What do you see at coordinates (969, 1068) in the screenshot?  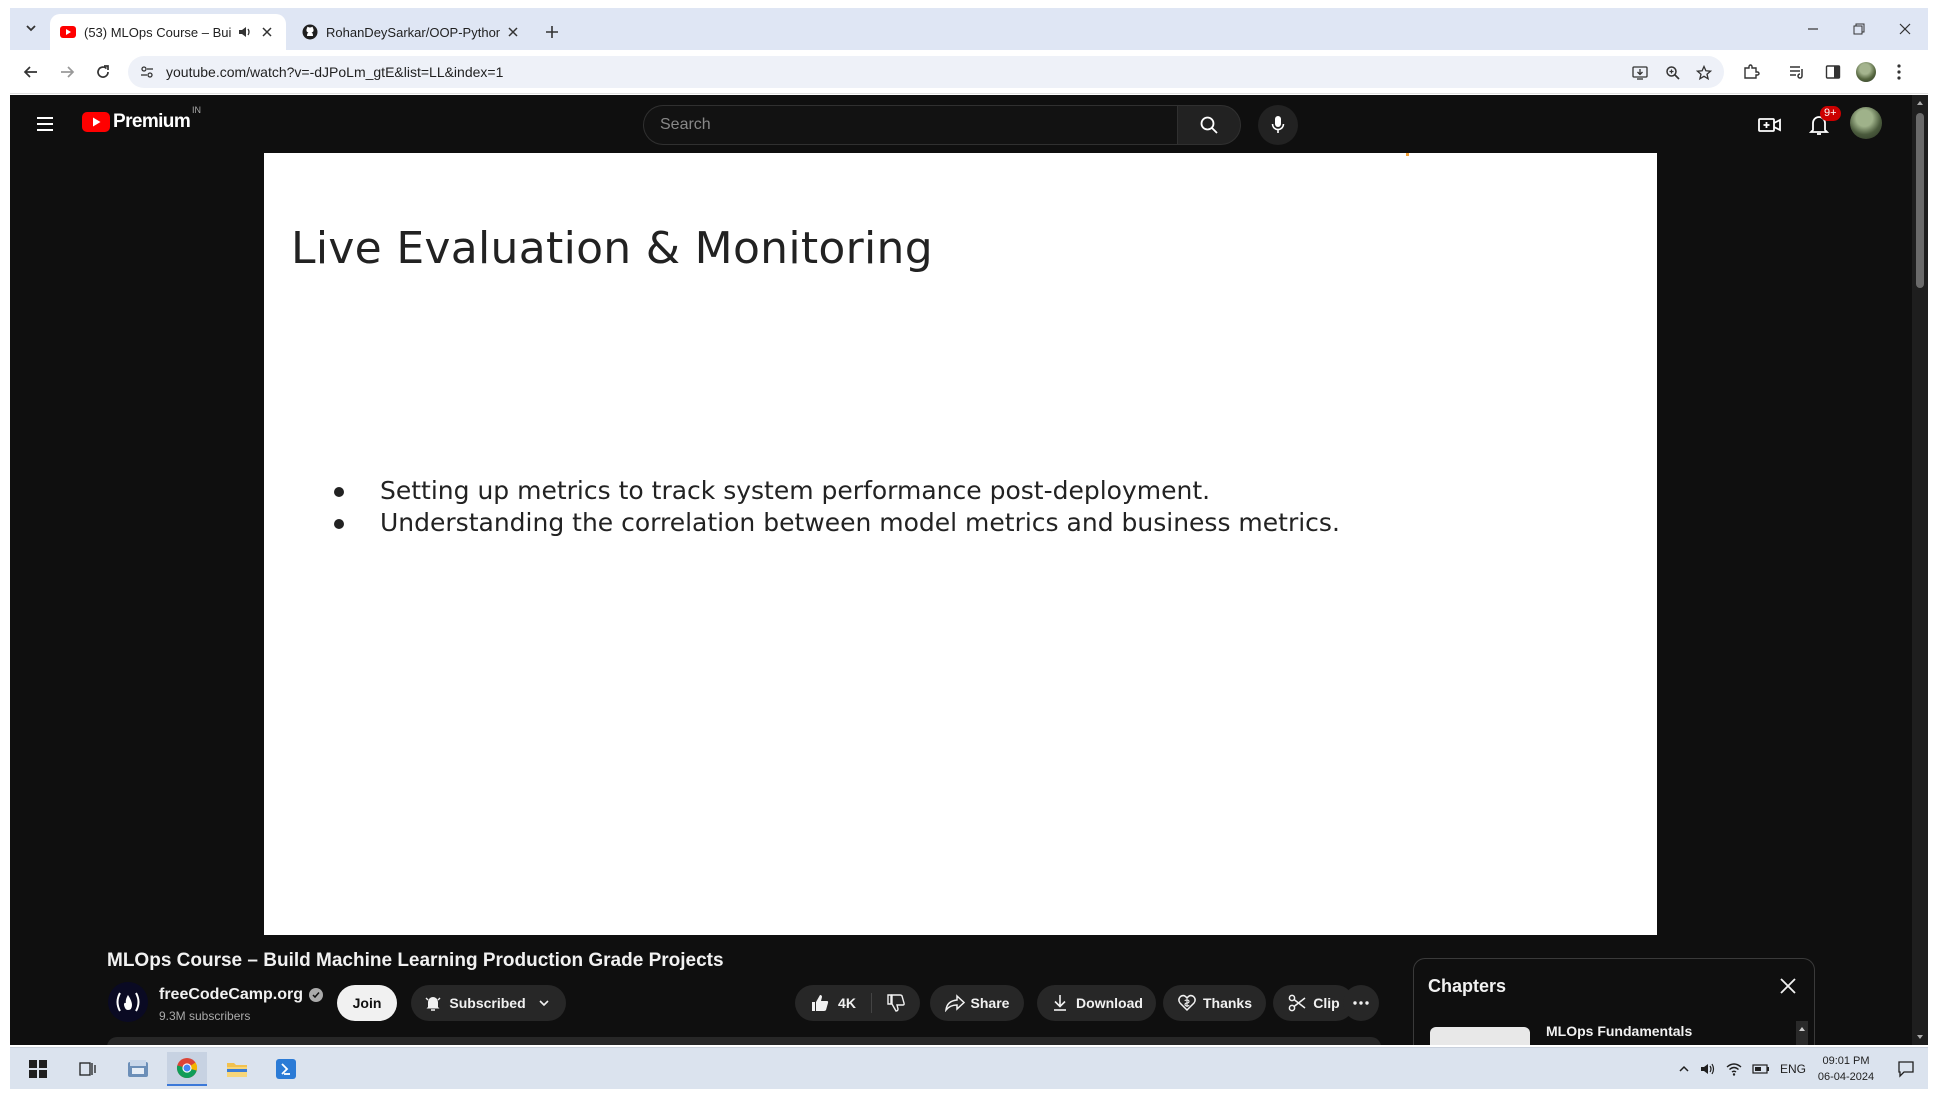 I see `windows-taskbar: ENG 09:01 PM 06-04-2024` at bounding box center [969, 1068].